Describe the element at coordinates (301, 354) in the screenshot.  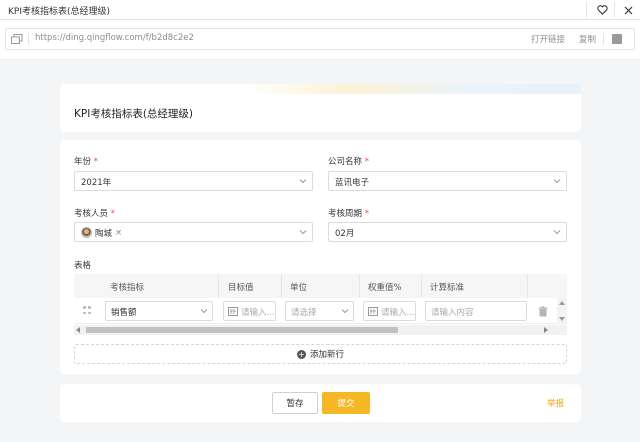
I see `plus-circle-icon: +` at that location.